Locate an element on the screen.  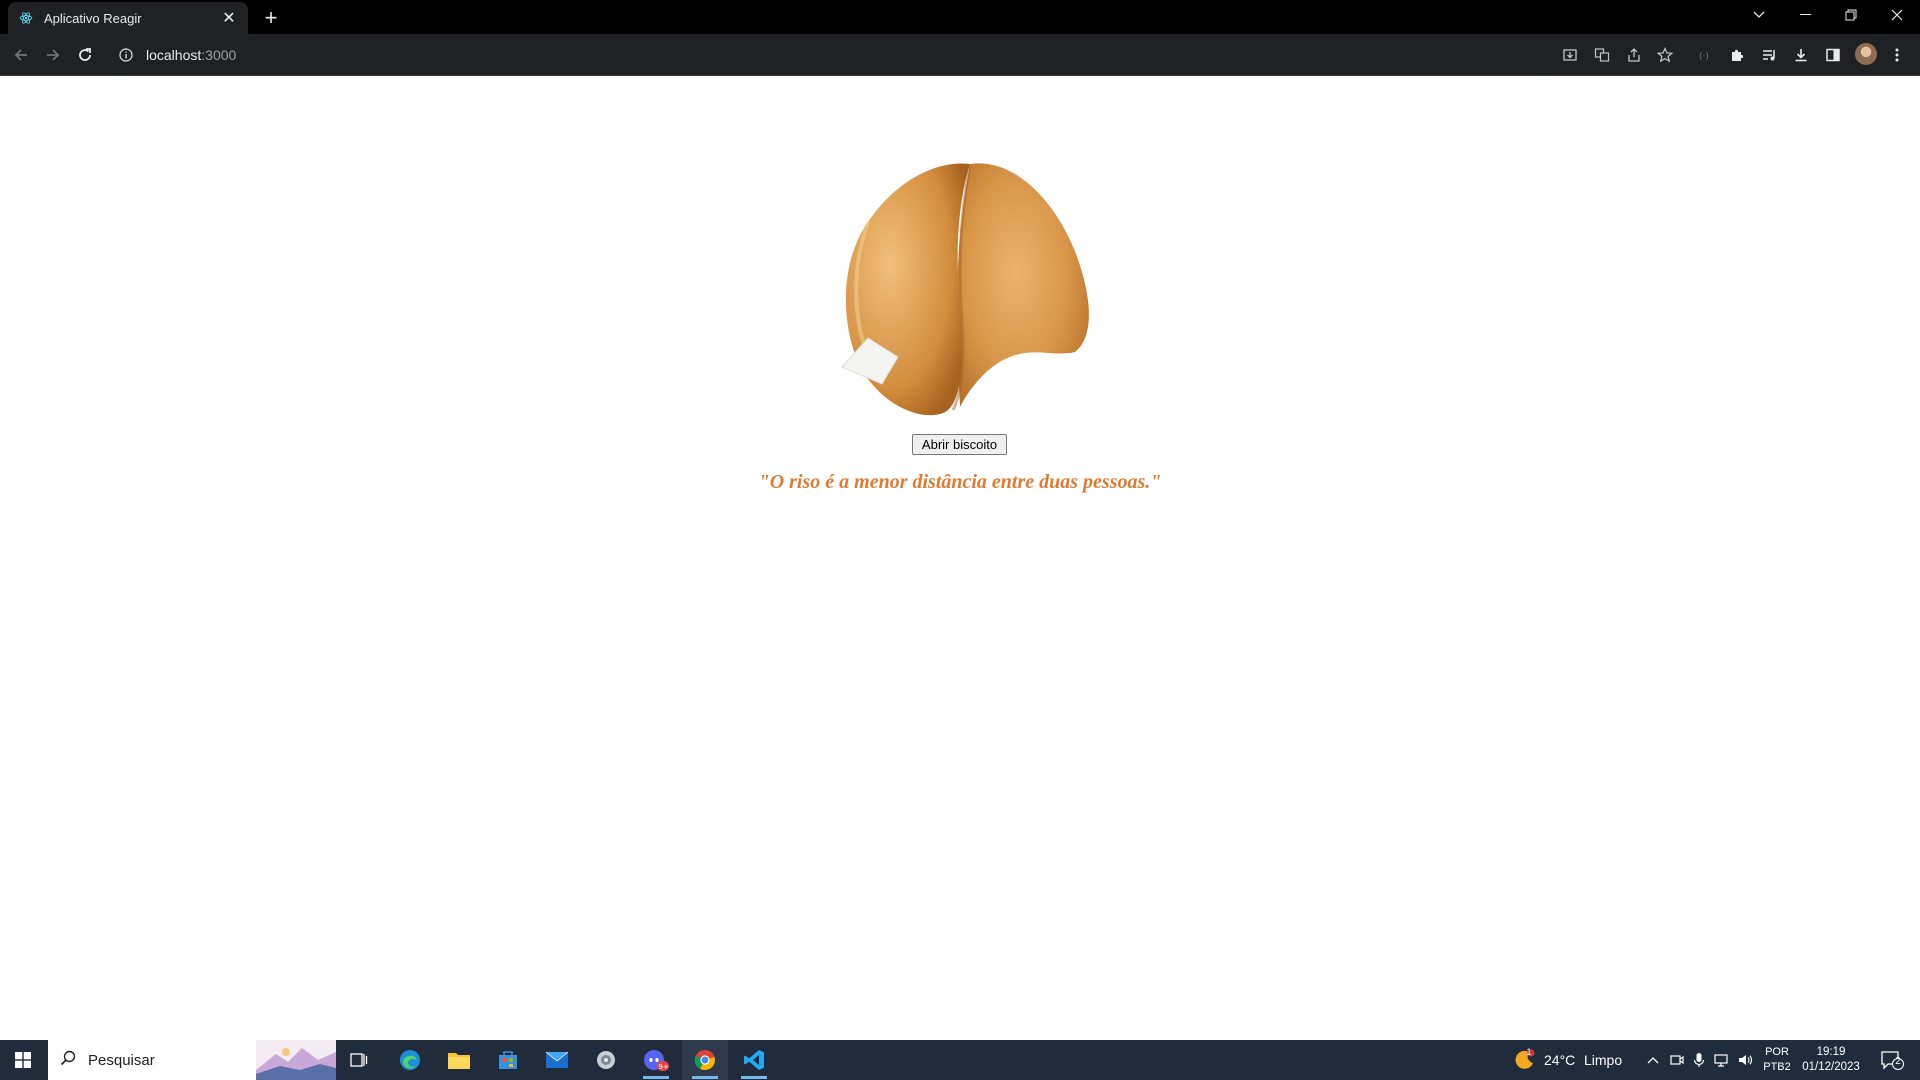
edge-browser-icon is located at coordinates (410, 1060).